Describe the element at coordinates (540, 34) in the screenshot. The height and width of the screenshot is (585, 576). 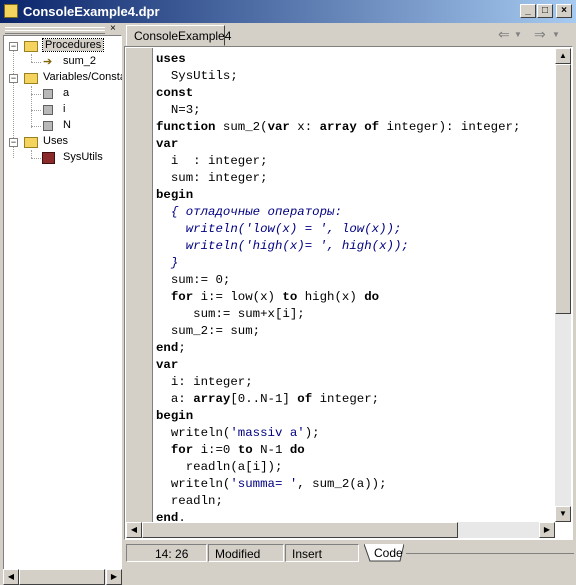
I see `forward-arrow-icon: ⇒` at that location.